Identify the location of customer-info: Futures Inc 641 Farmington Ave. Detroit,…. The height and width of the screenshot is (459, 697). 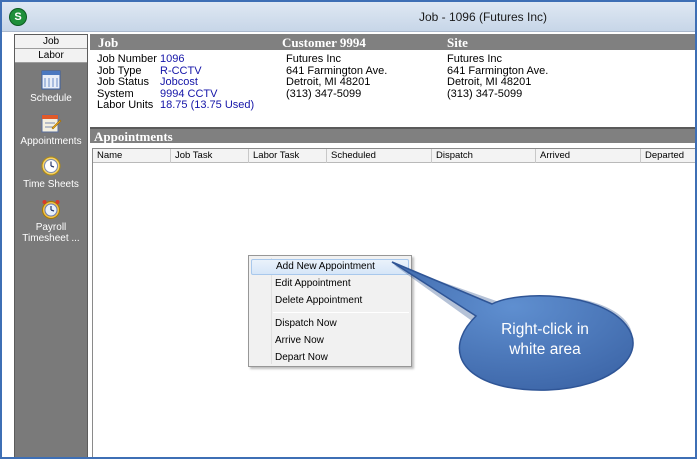
(336, 76).